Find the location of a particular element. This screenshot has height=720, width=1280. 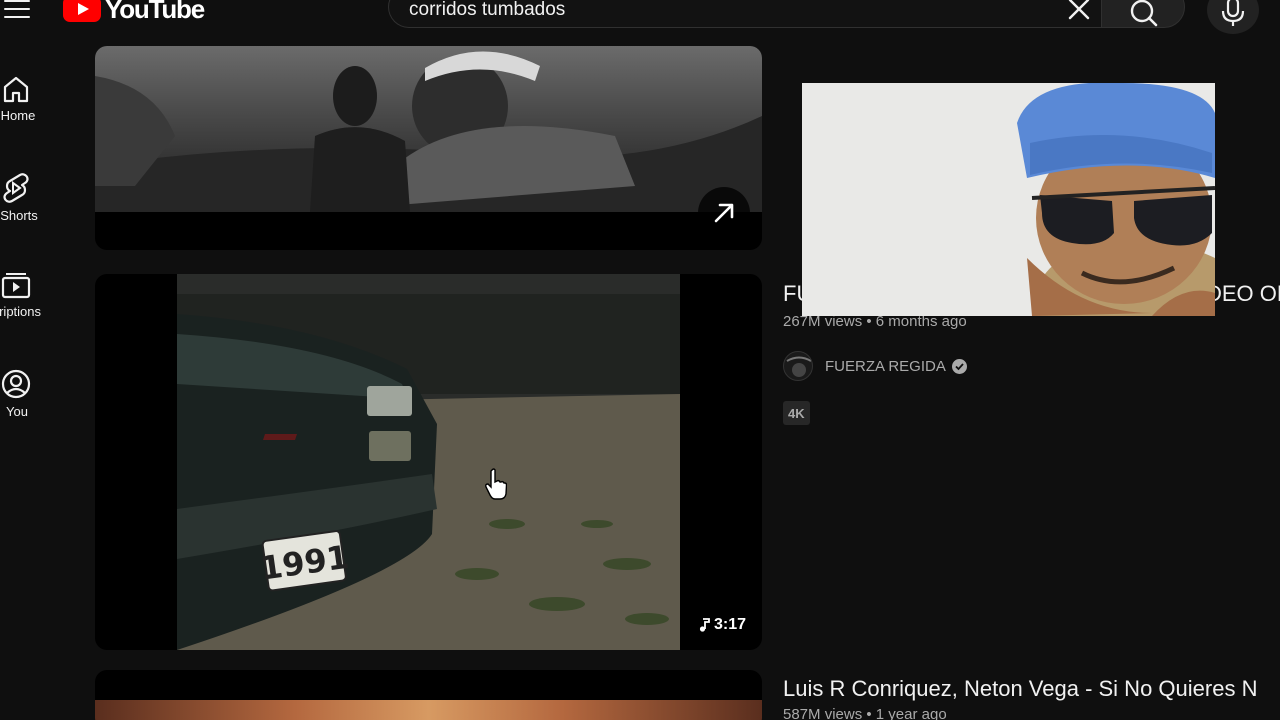

youtube-logo: YouTube is located at coordinates (134, 12).